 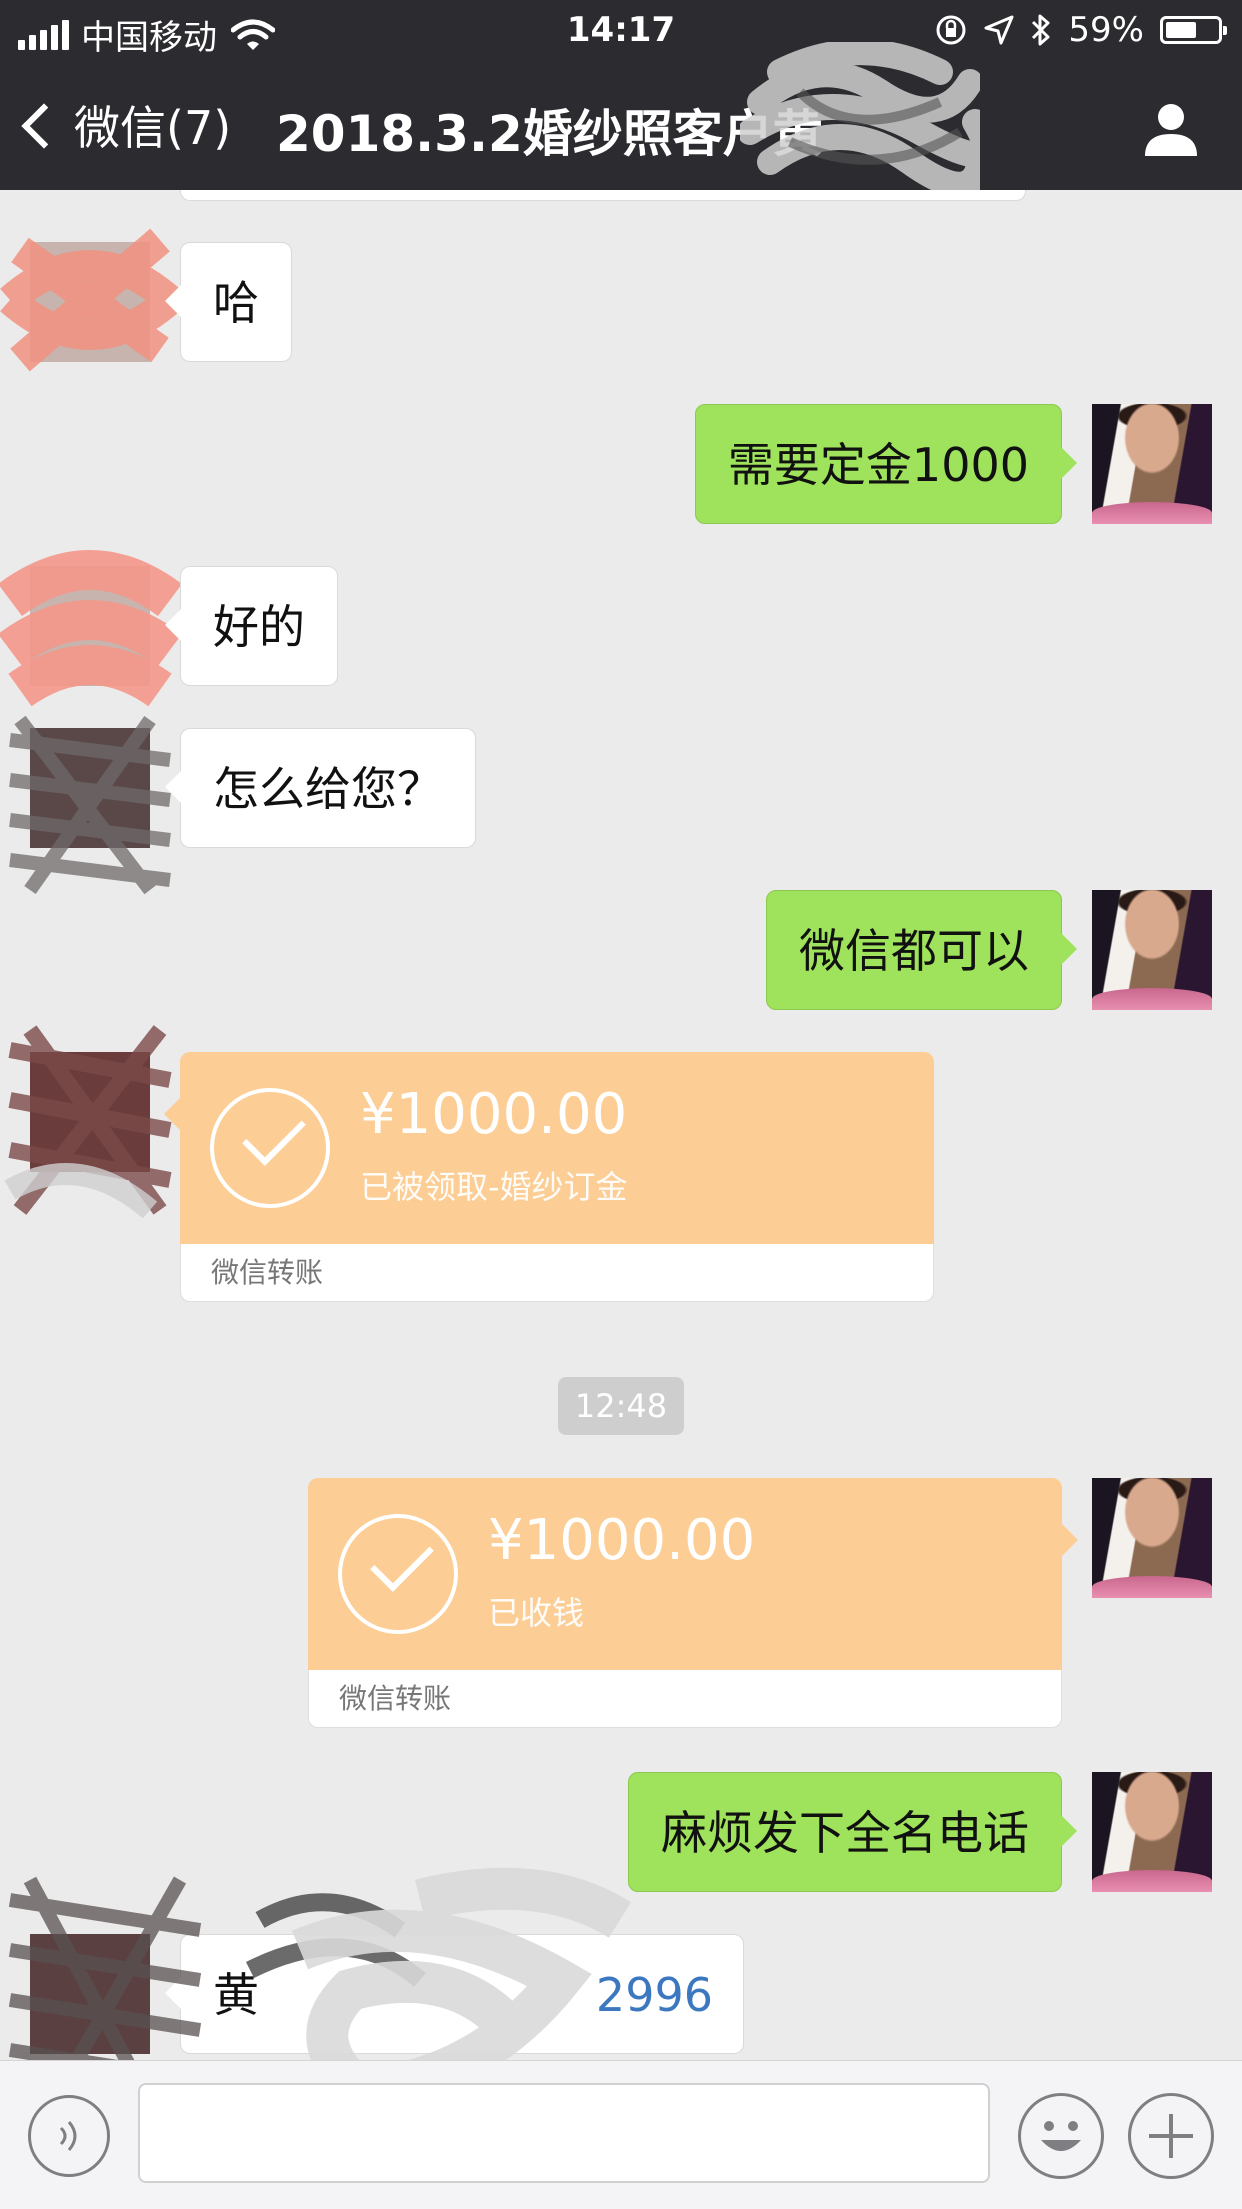 I want to click on message-input, so click(x=564, y=2133).